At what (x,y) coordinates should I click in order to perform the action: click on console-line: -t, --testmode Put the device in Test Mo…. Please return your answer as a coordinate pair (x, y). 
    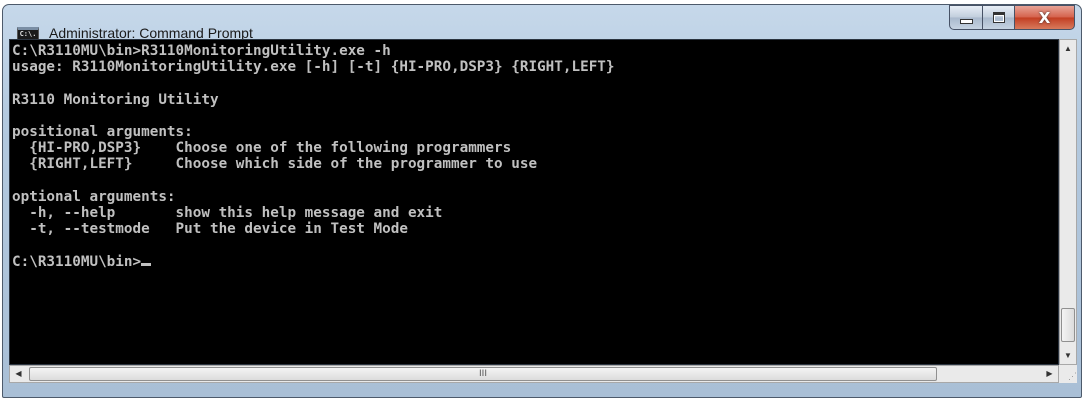
    Looking at the image, I should click on (210, 229).